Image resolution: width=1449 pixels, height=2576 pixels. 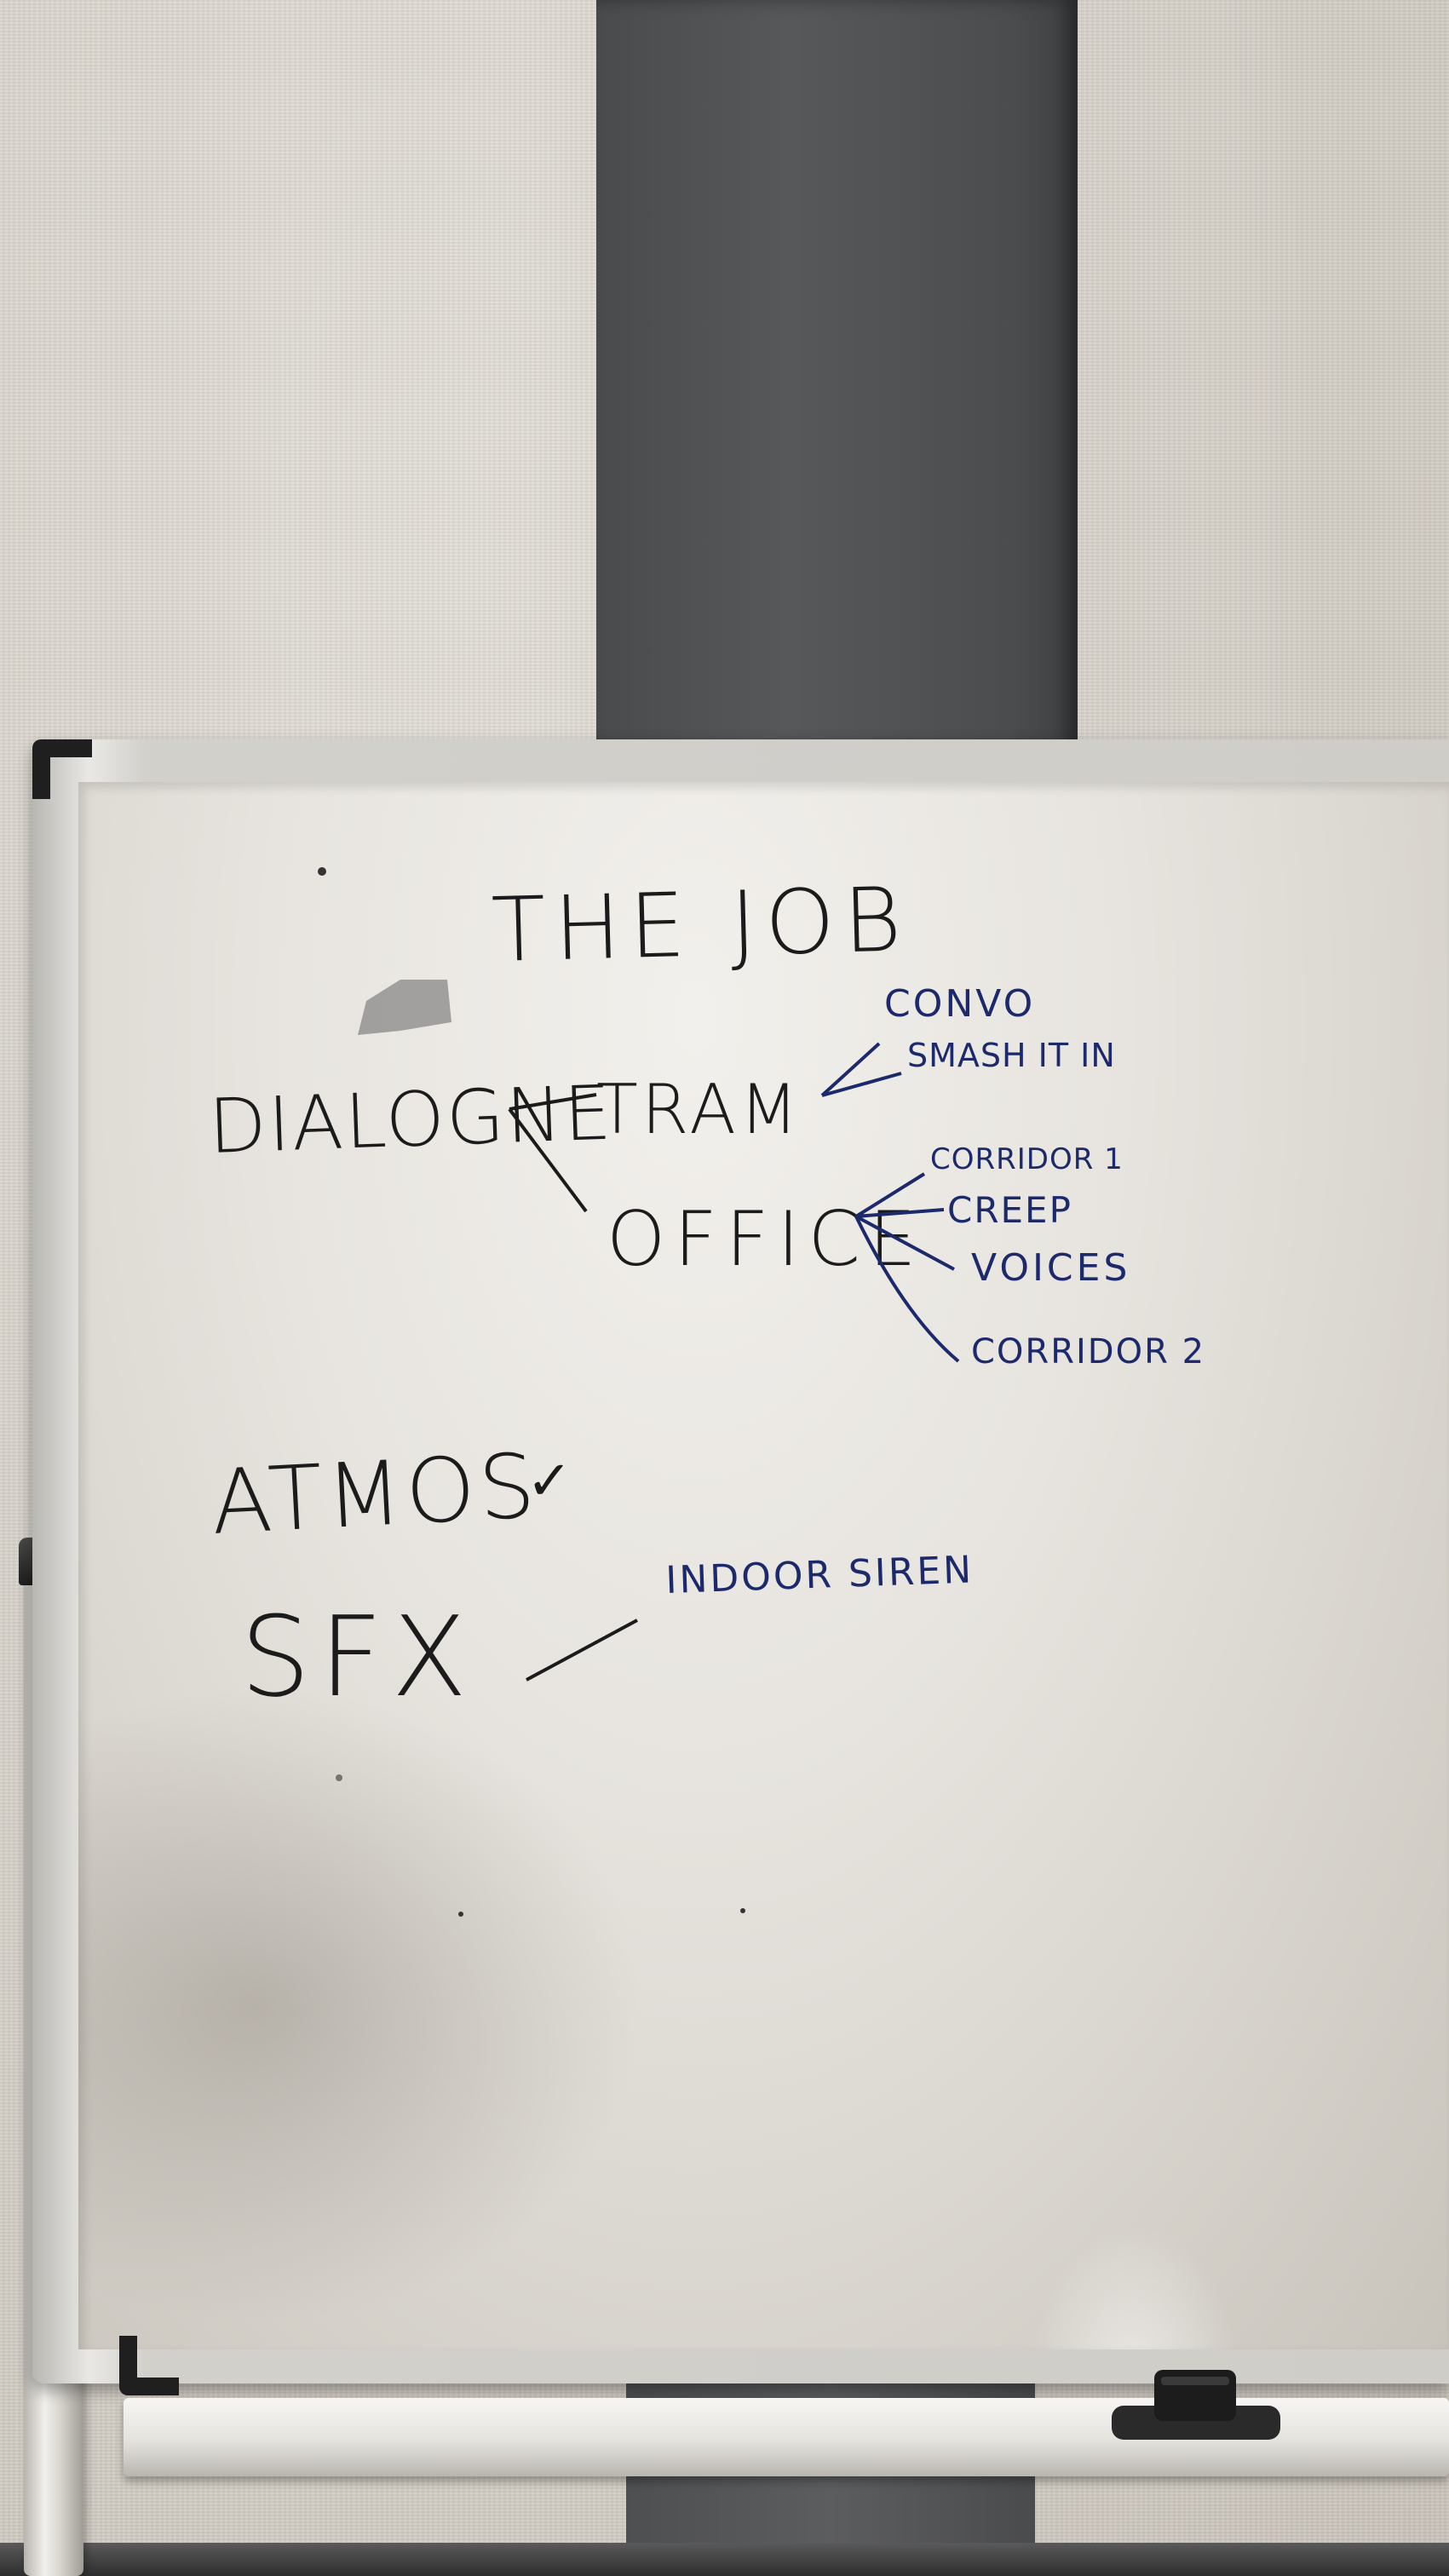 I want to click on office-item-corridor-1: CORRIDOR 1, so click(x=1027, y=1159).